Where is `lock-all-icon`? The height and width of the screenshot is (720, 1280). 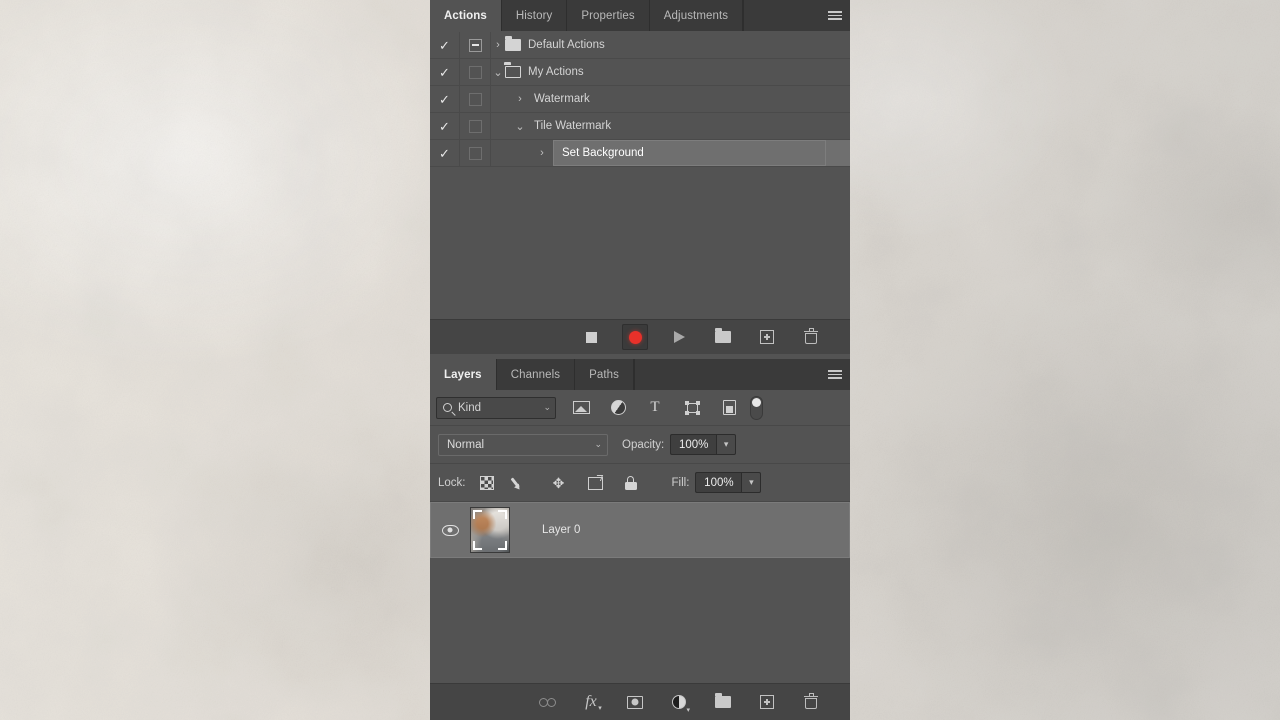
lock-all-icon is located at coordinates (630, 482).